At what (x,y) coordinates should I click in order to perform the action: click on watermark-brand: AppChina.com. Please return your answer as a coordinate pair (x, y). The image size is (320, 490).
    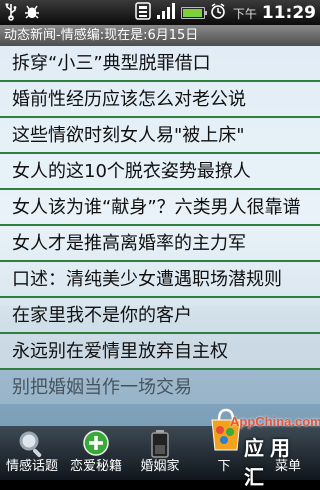
    Looking at the image, I should click on (275, 421).